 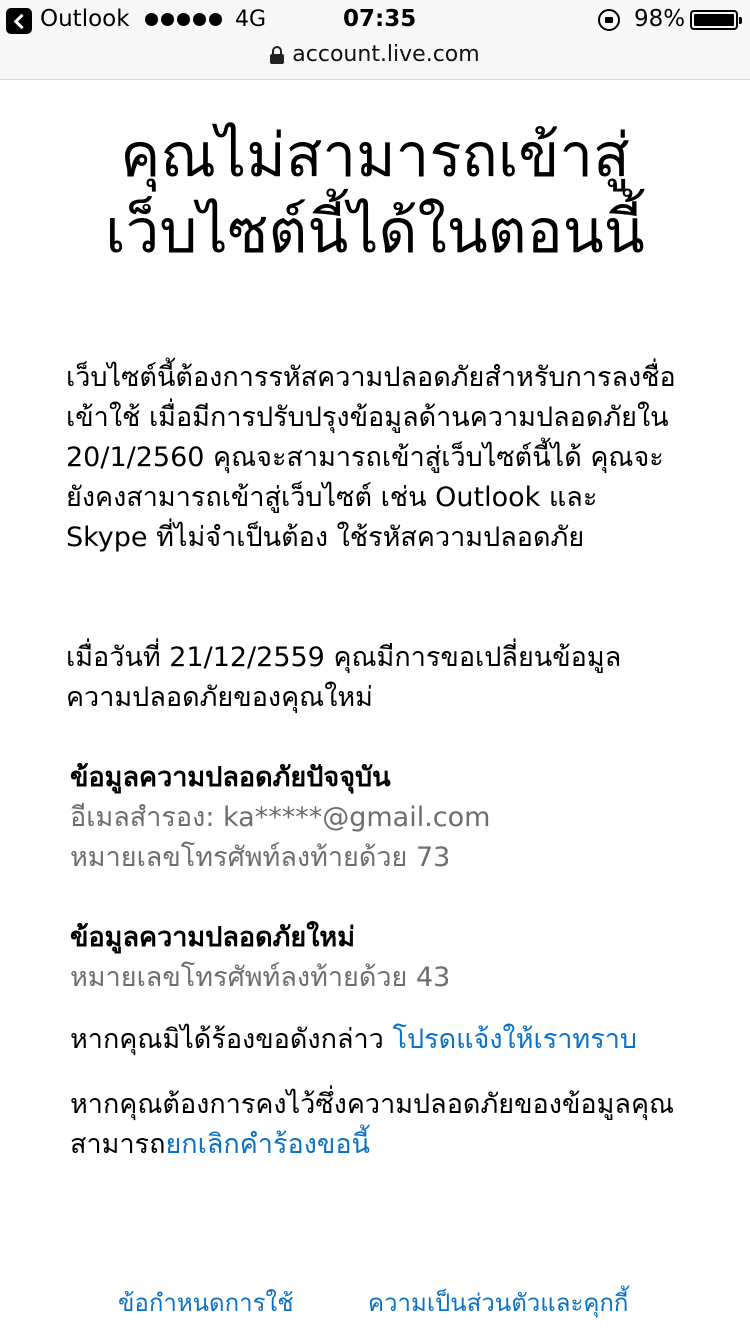 I want to click on backup-email: อีเมลสำรอง: ka*****@gmail.com, so click(x=280, y=817).